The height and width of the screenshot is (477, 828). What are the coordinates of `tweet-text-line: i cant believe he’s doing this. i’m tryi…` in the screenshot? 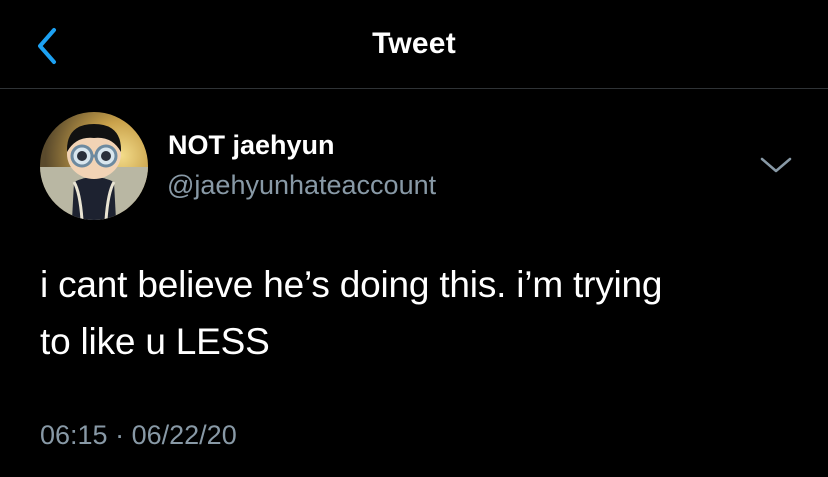 It's located at (351, 284).